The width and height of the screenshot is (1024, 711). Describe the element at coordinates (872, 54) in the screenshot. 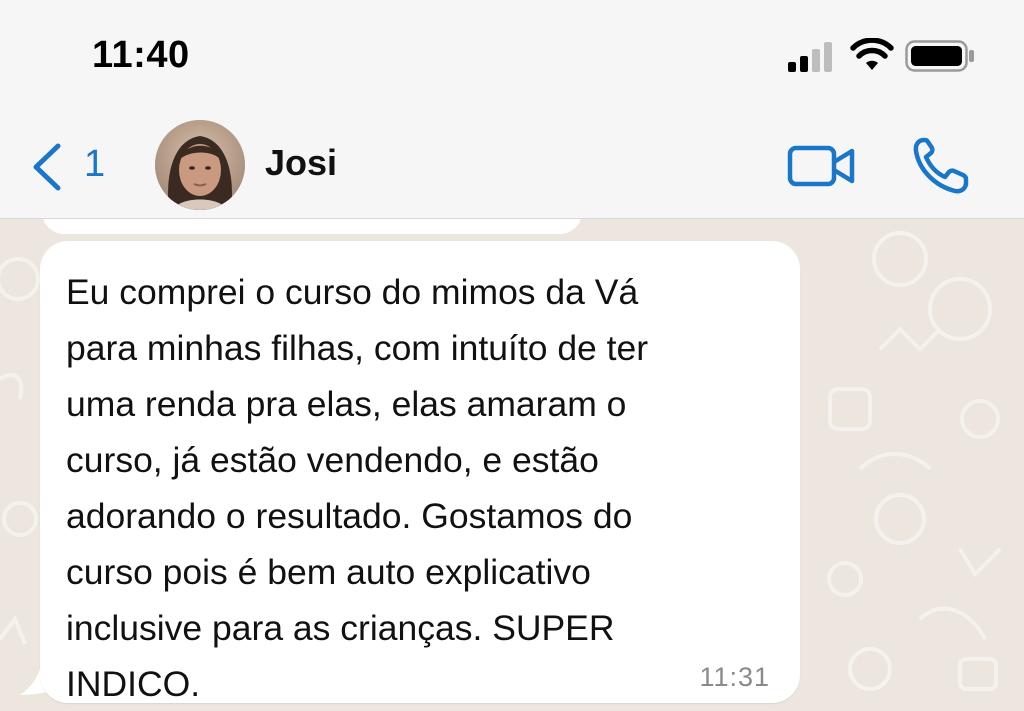

I see `wifi-icon` at that location.